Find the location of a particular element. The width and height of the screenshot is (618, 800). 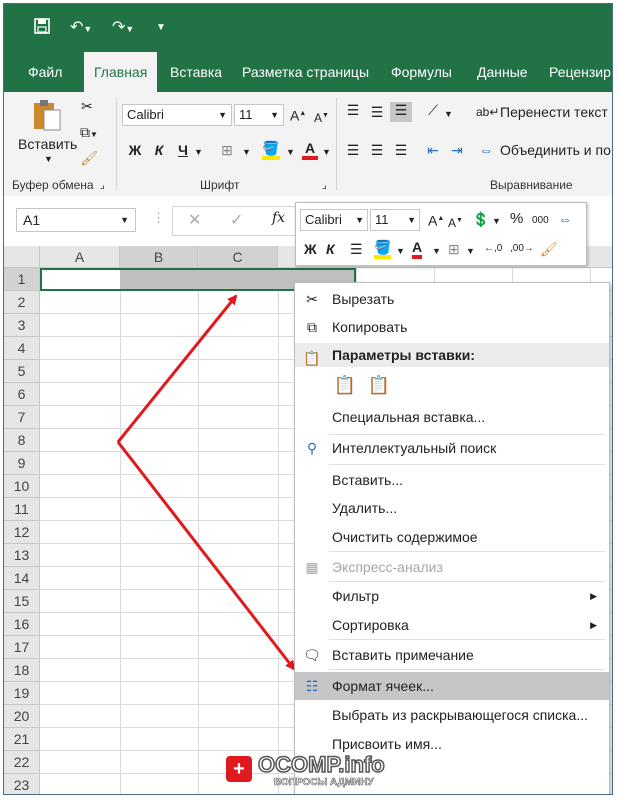

mini-percent-button: % is located at coordinates (516, 219).